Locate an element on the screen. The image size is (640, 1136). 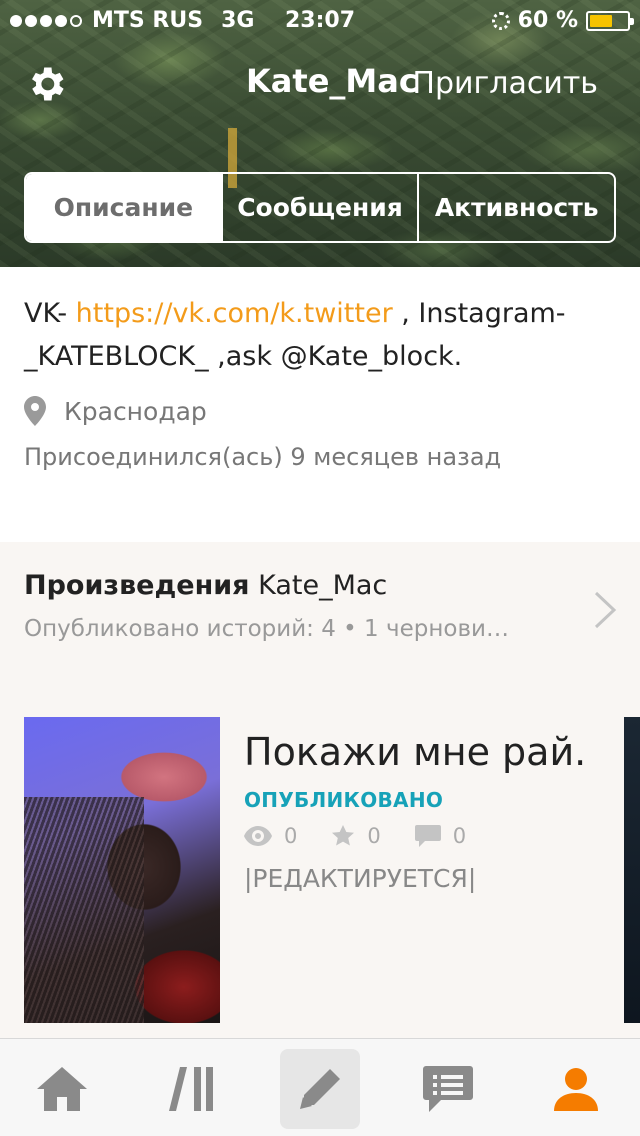
status-bar: MTS RUS 3G 23:07 60 % is located at coordinates (320, 20).